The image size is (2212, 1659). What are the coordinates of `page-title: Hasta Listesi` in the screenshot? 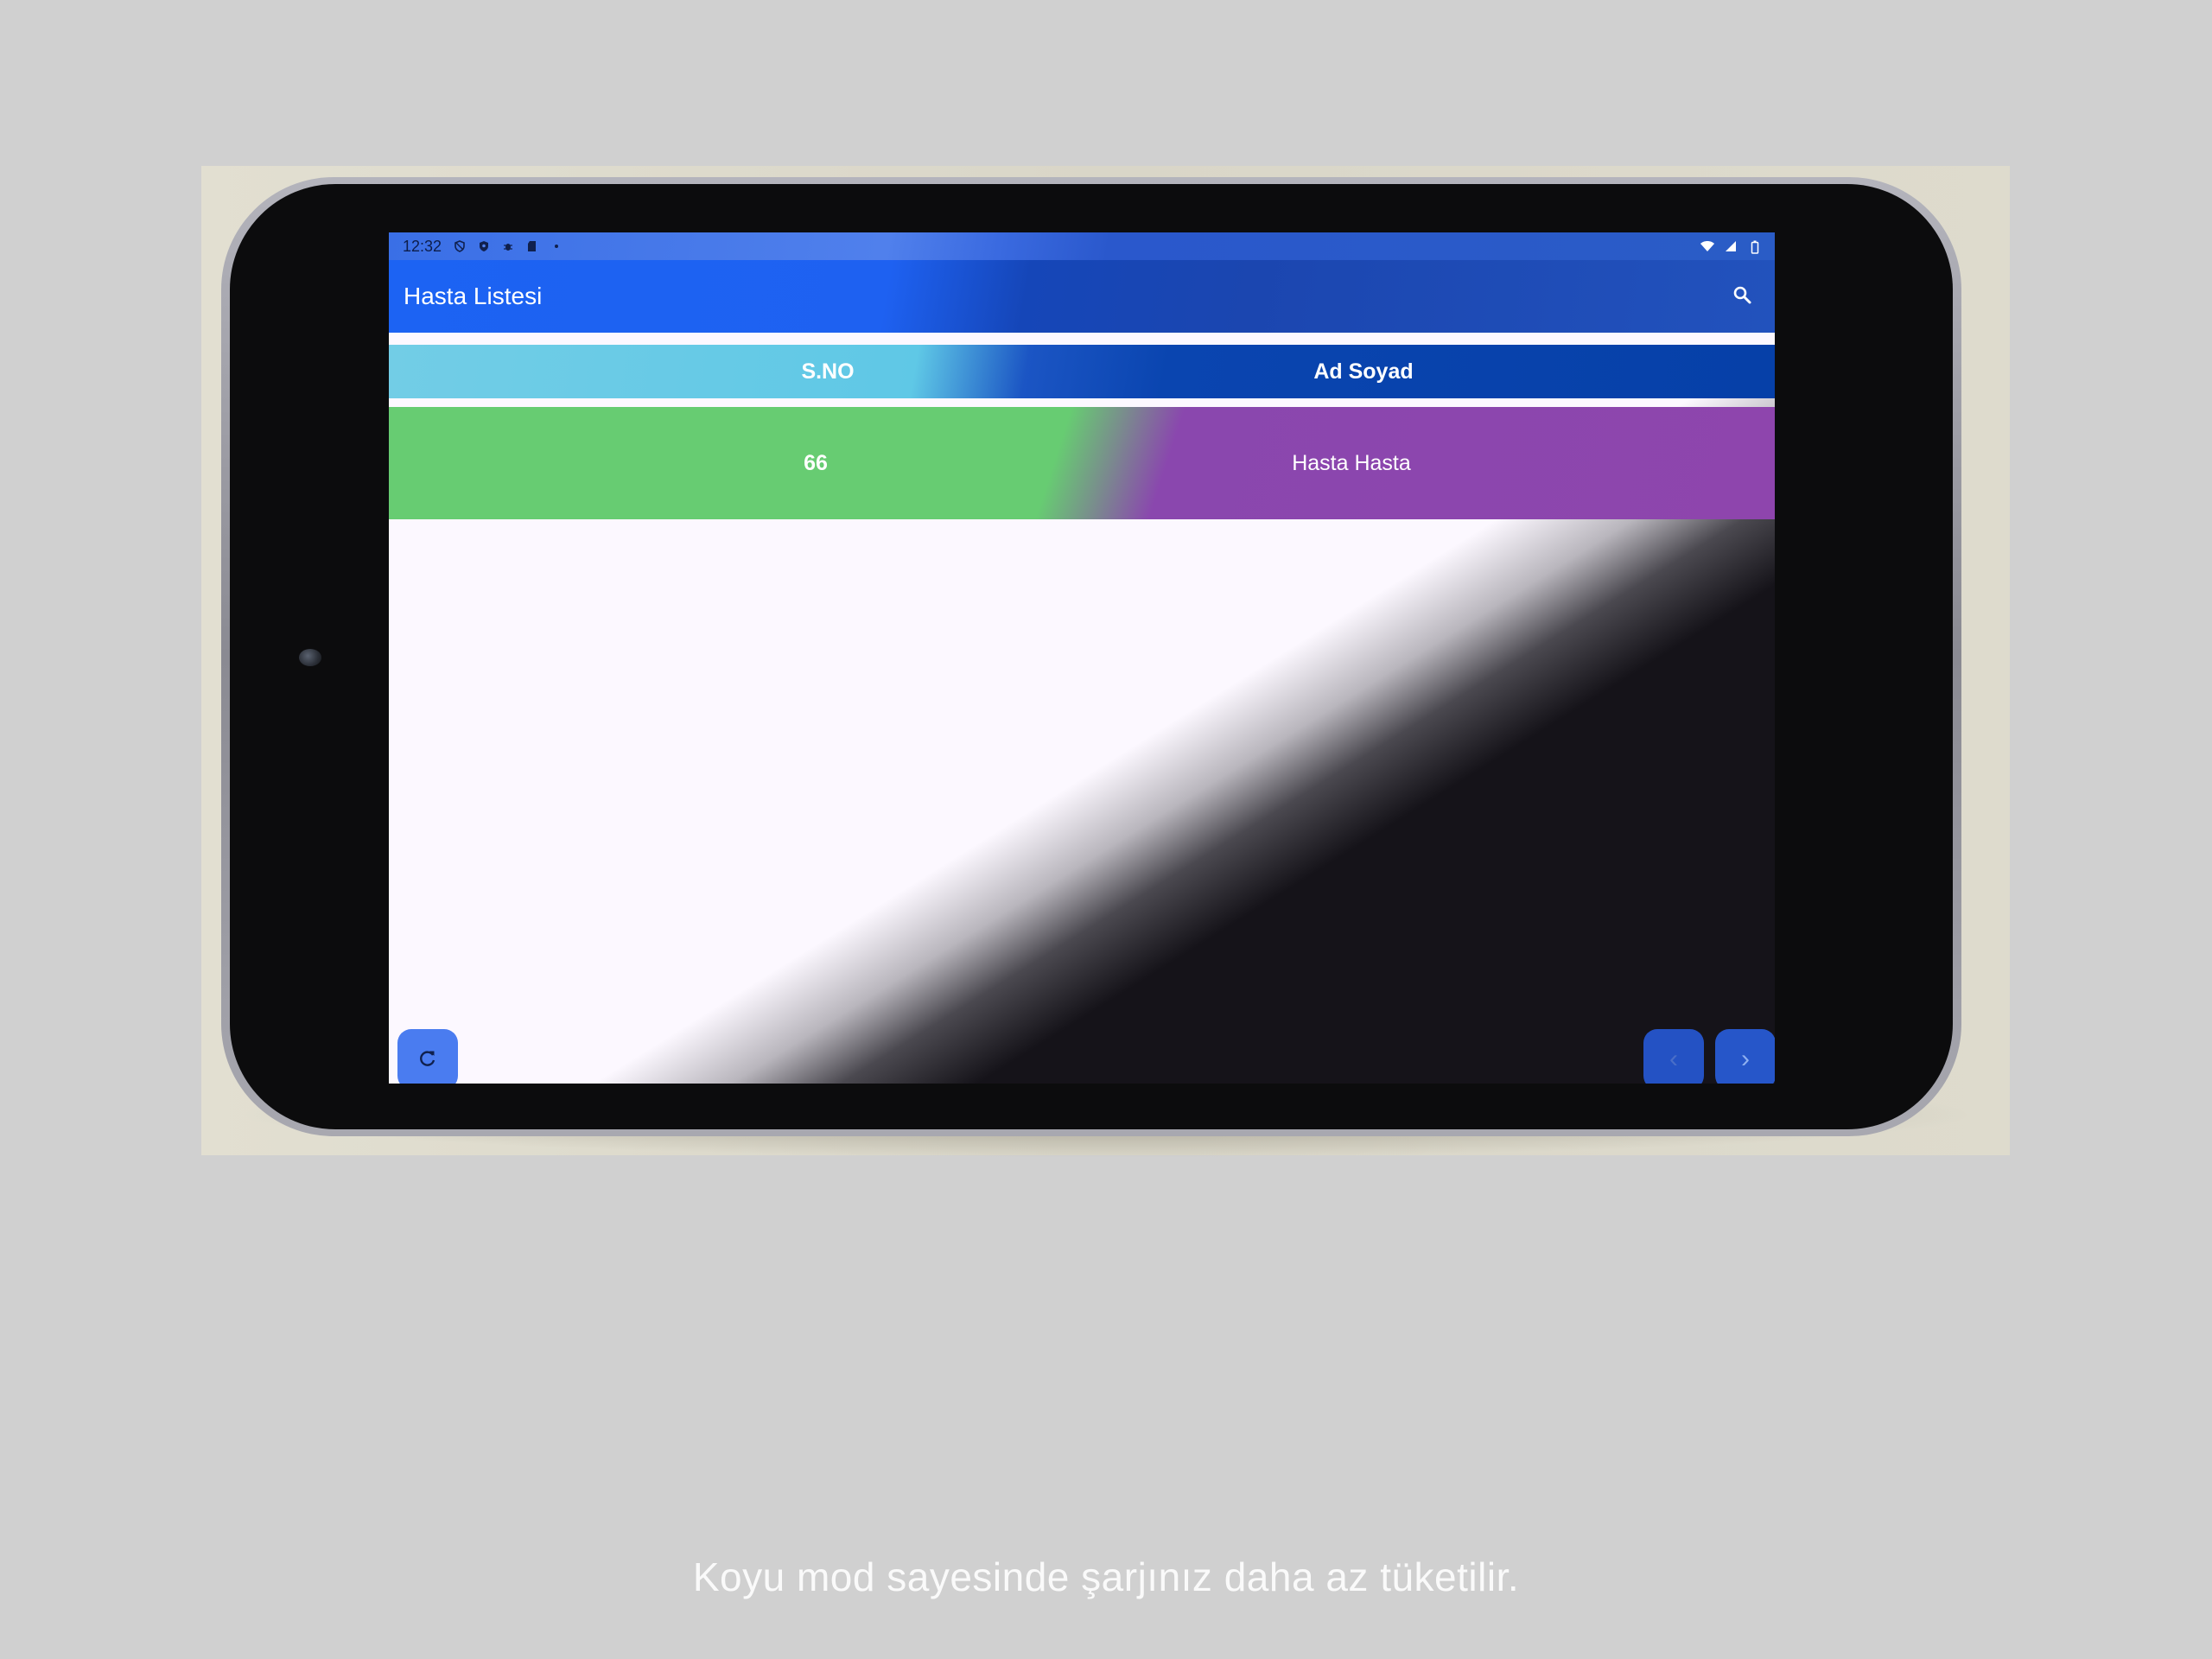 It's located at (473, 296).